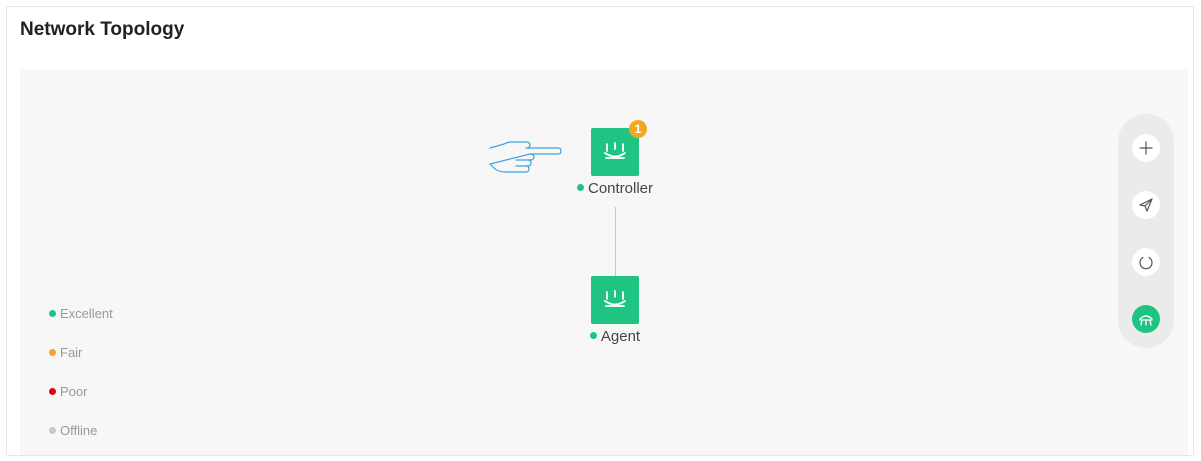 The image size is (1201, 461). I want to click on agent-node: Agent, so click(615, 310).